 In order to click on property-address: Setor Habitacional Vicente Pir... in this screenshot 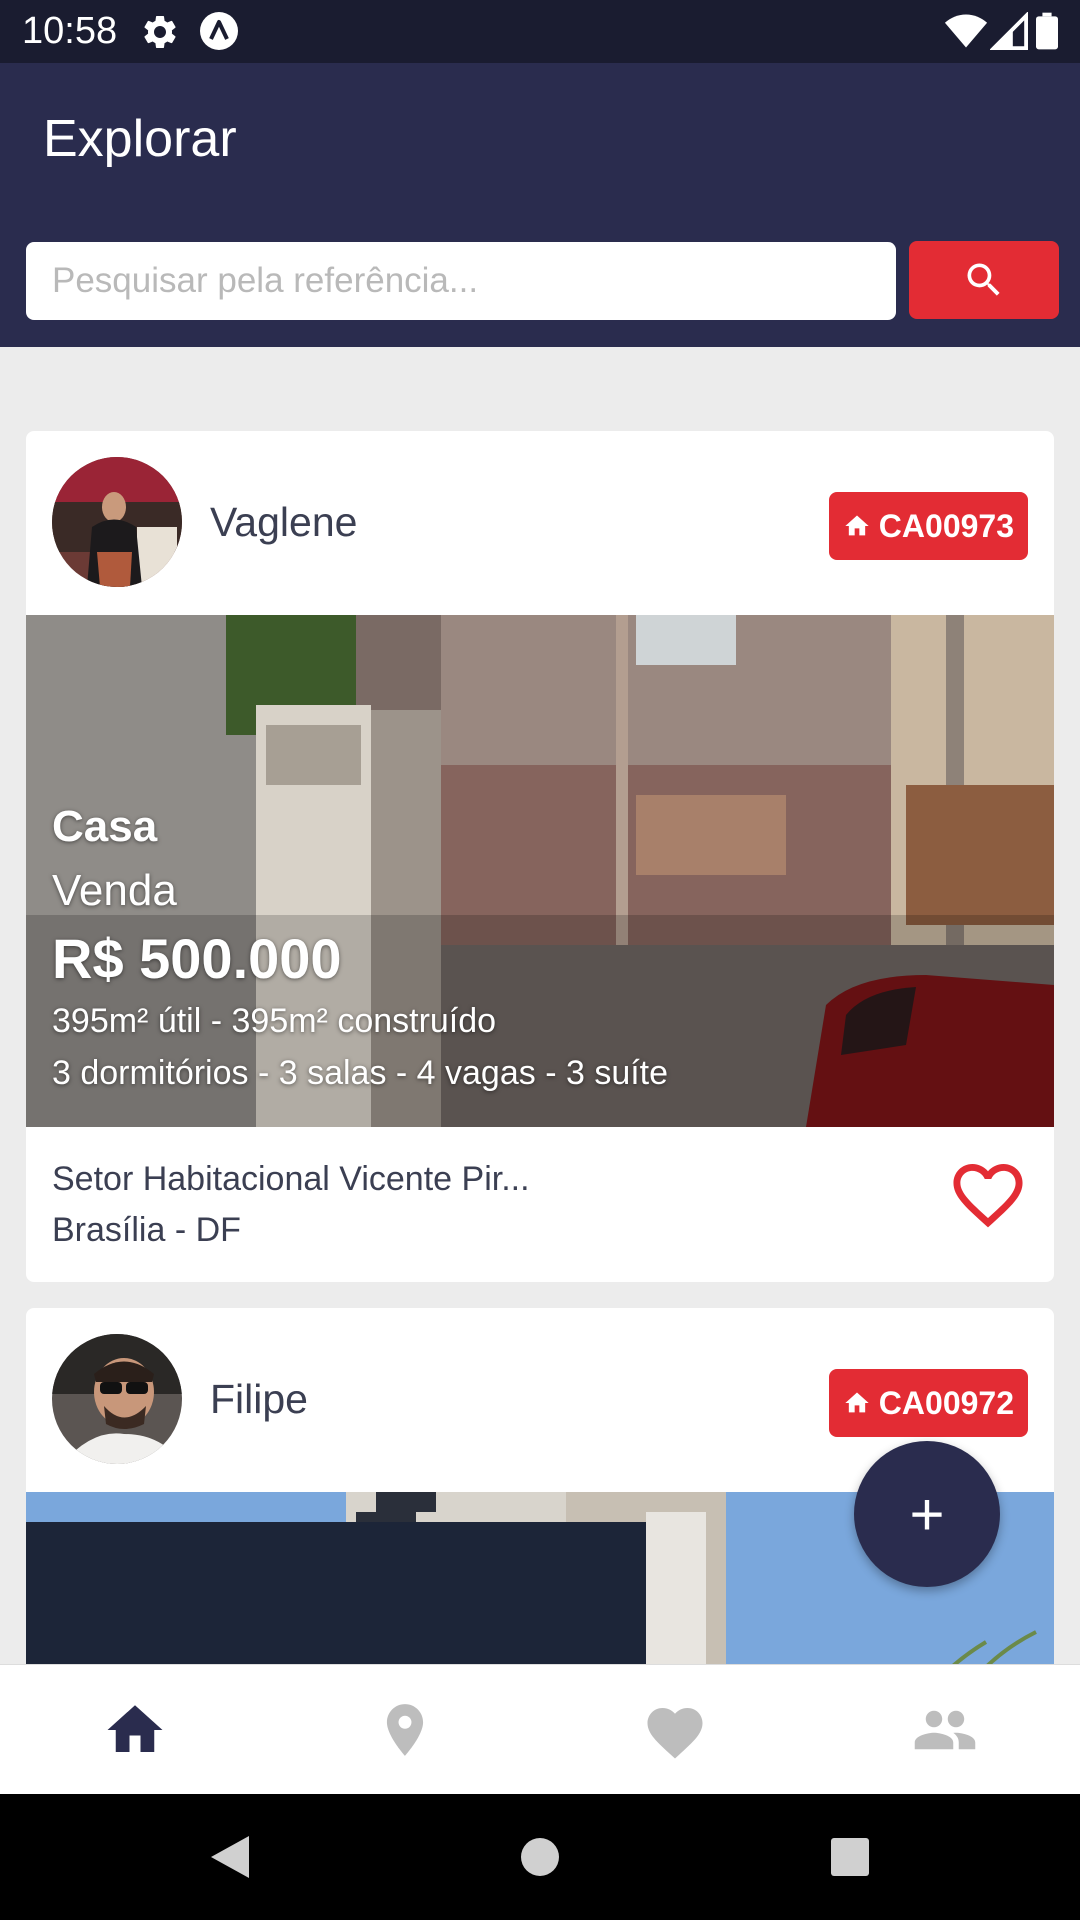, I will do `click(291, 1179)`.